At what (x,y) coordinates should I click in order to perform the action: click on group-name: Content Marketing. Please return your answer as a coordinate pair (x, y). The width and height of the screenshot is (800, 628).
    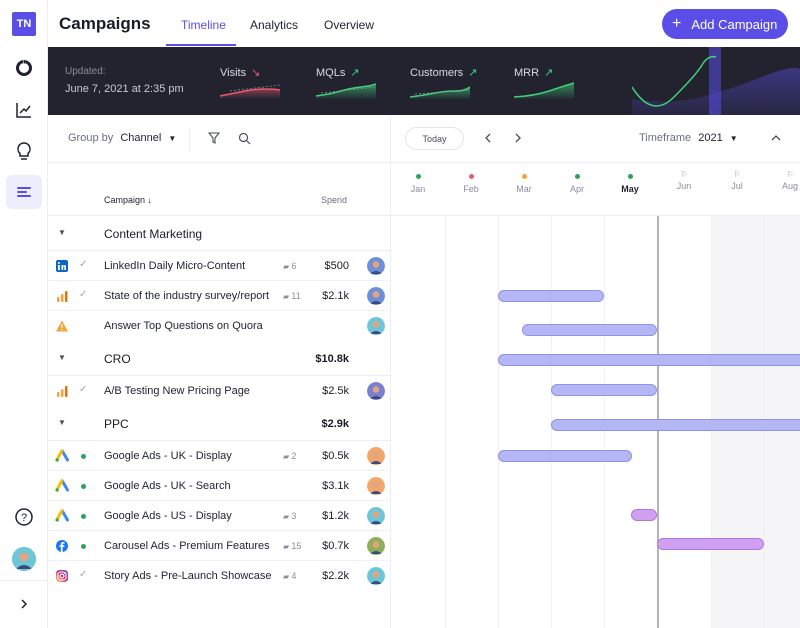
    Looking at the image, I should click on (153, 234).